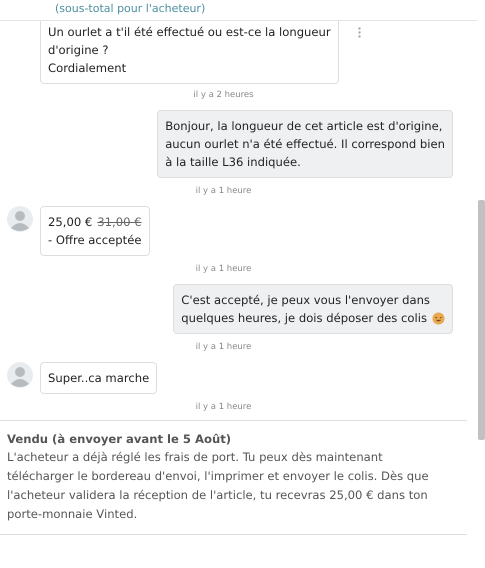  What do you see at coordinates (305, 144) in the screenshot?
I see `message-text: aucun ourlet n'a été effectué. Il correspond bien` at bounding box center [305, 144].